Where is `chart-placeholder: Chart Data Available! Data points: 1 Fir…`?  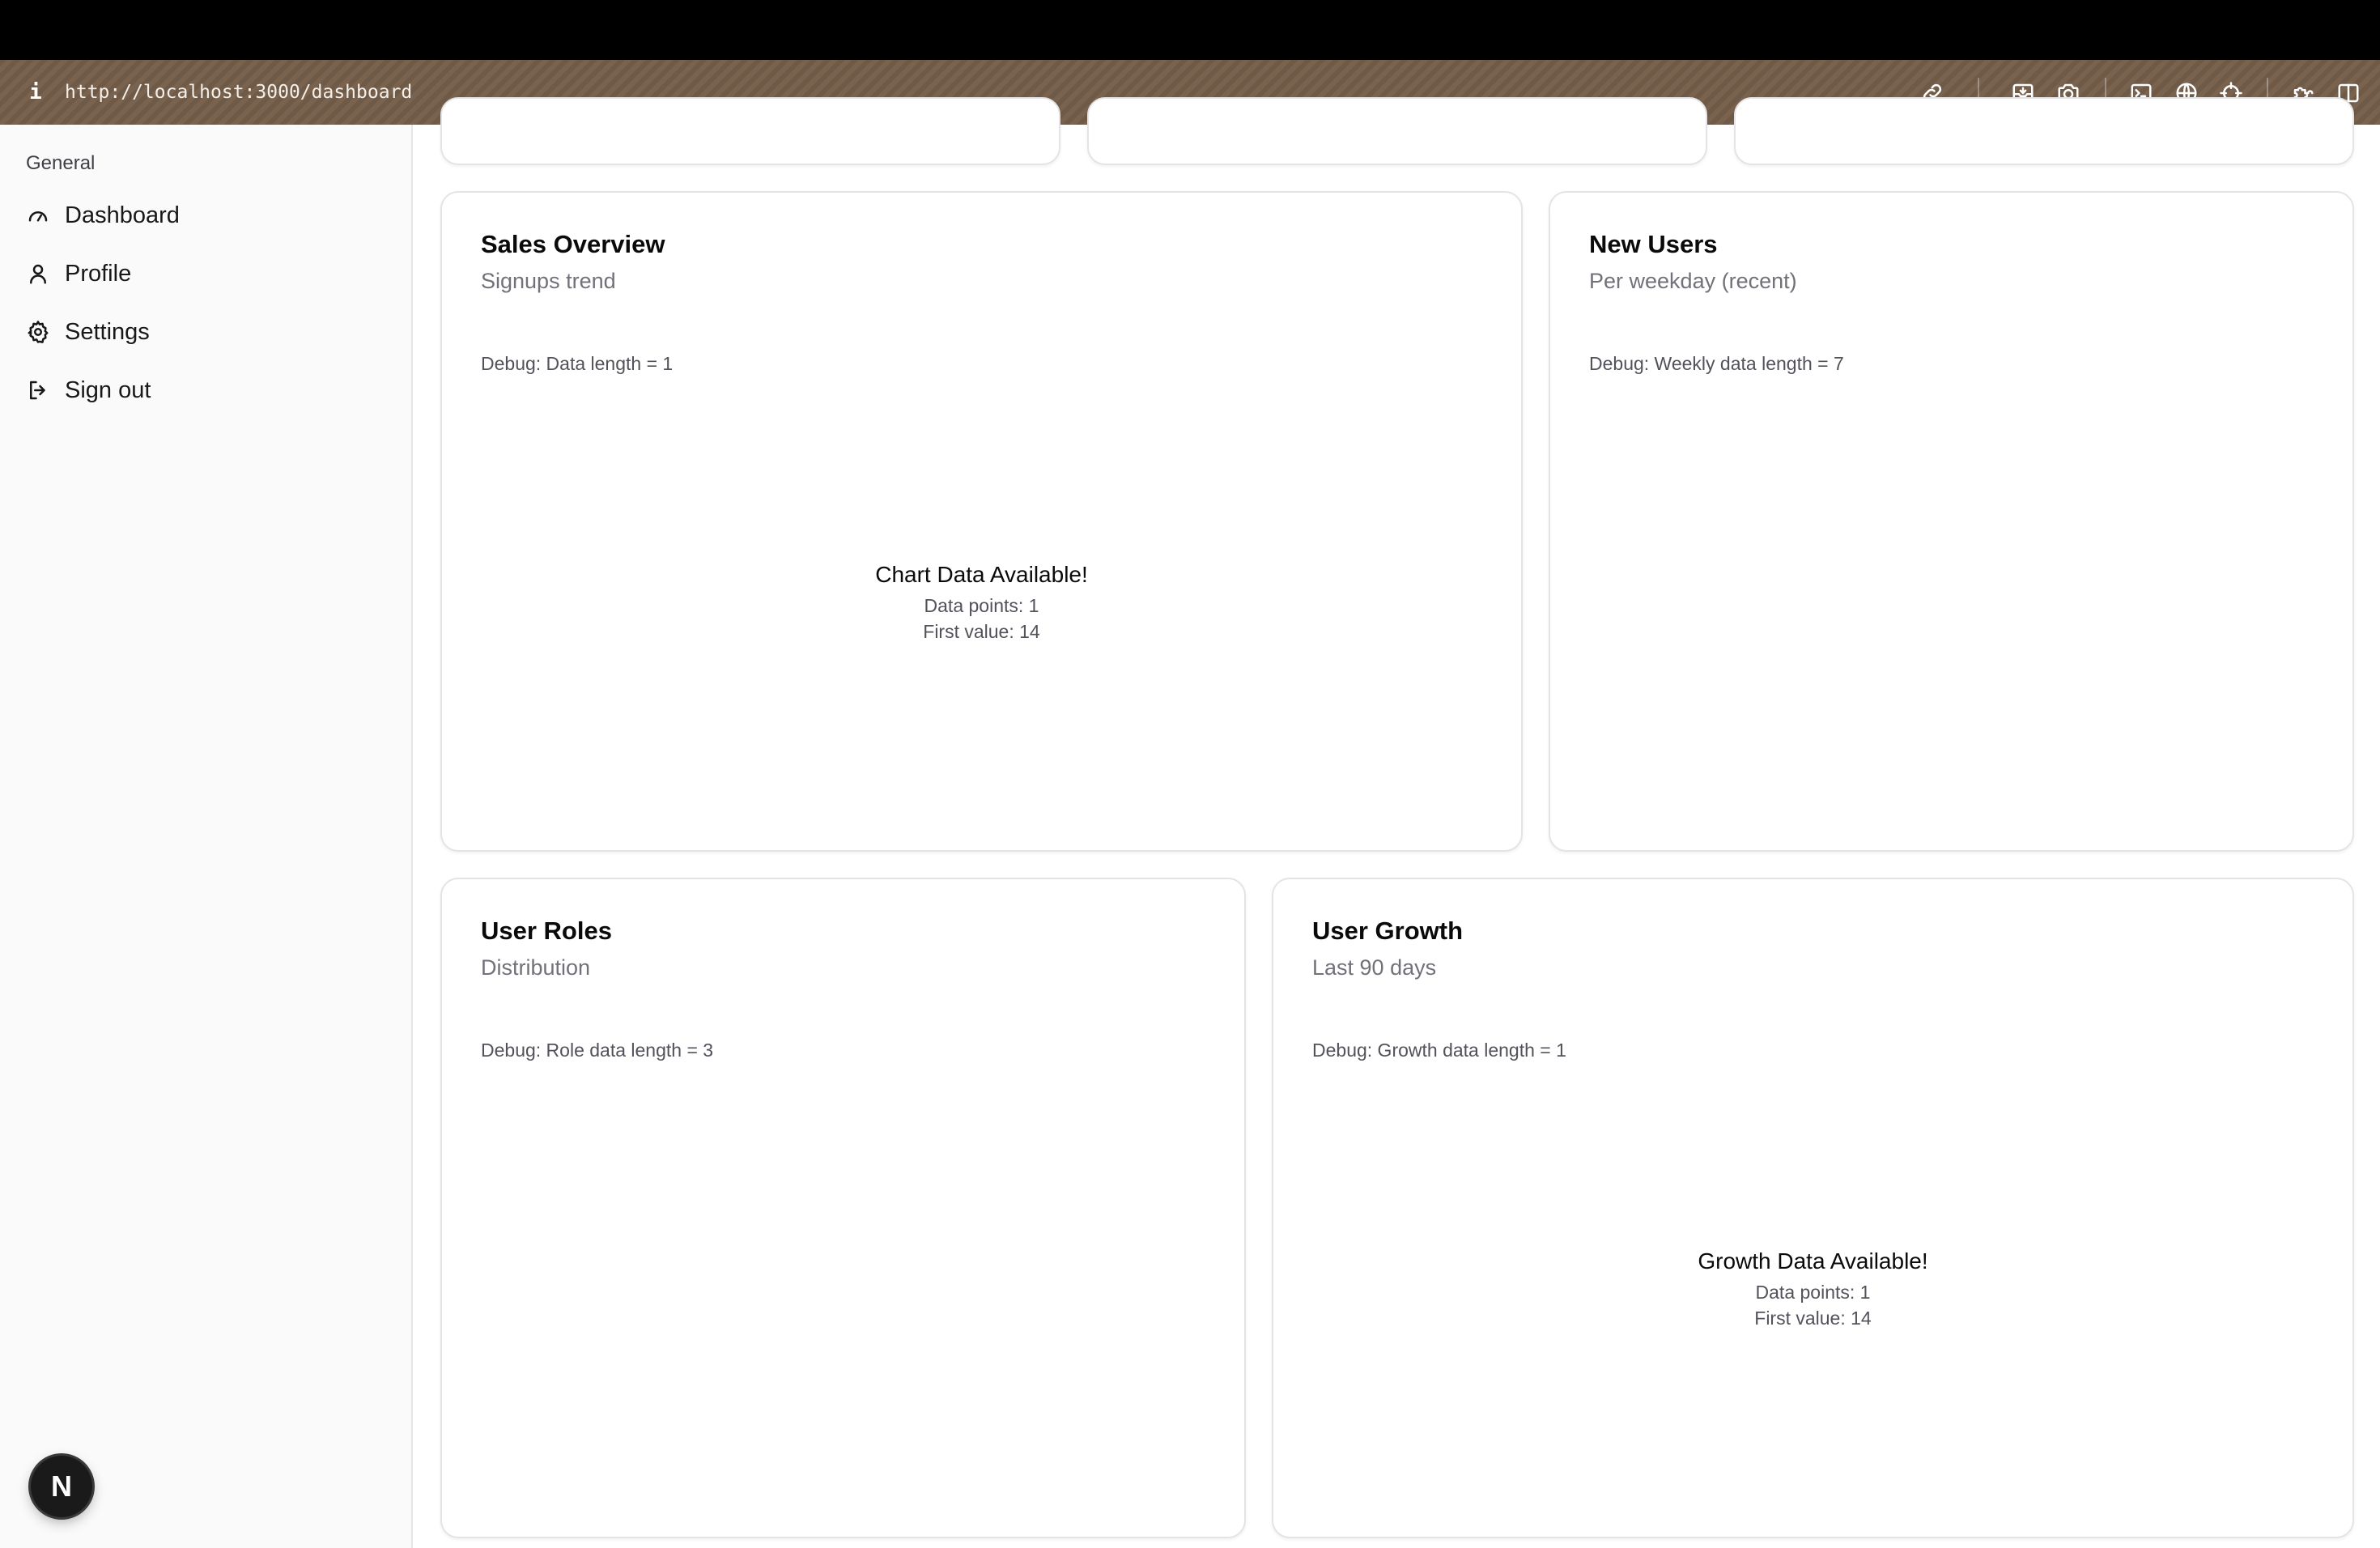
chart-placeholder: Chart Data Available! Data points: 1 Fir… is located at coordinates (981, 603).